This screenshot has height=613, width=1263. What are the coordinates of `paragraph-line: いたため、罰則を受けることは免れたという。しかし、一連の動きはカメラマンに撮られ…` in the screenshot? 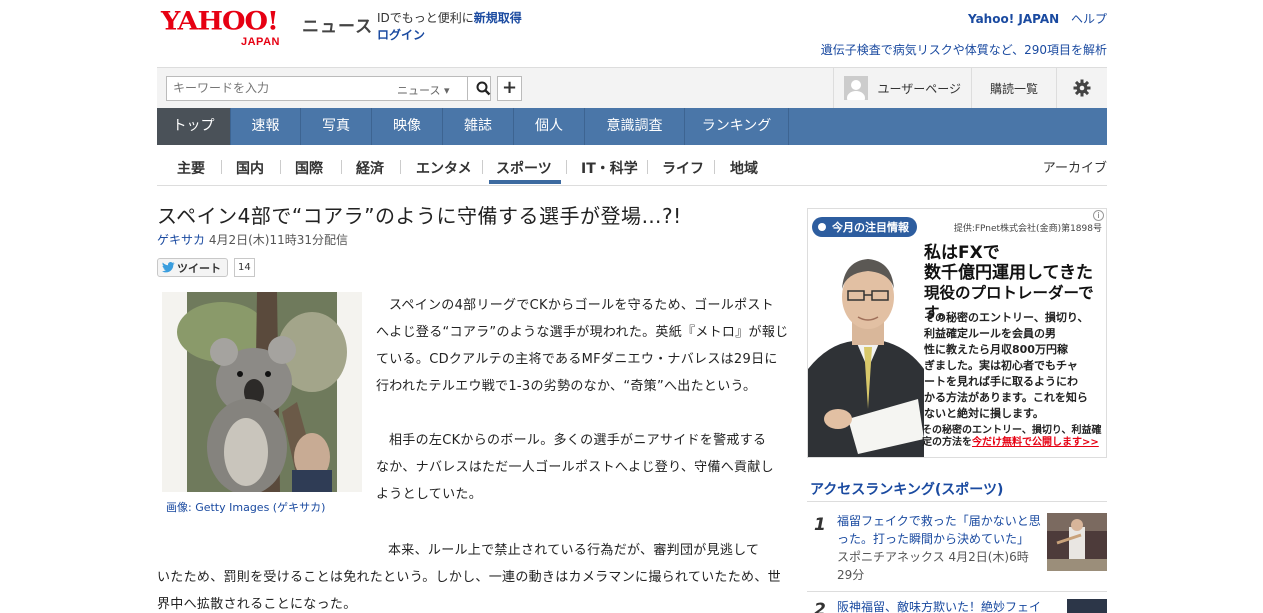 It's located at (469, 577).